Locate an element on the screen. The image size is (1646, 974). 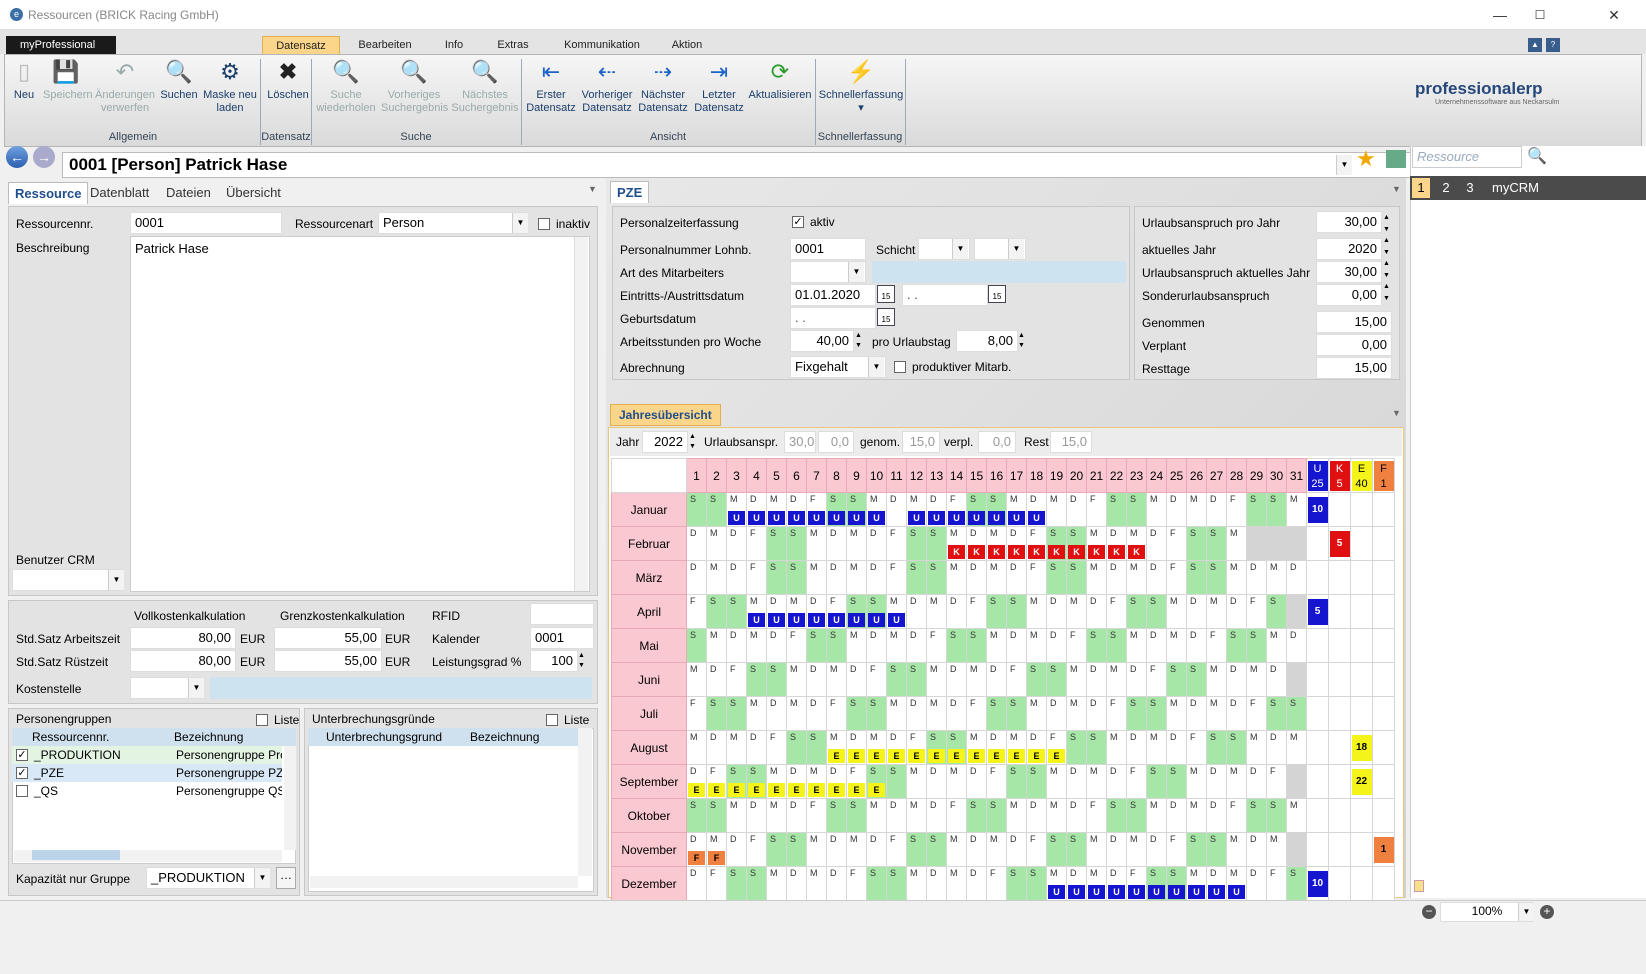
side-tab-3: 3 is located at coordinates (1470, 188).